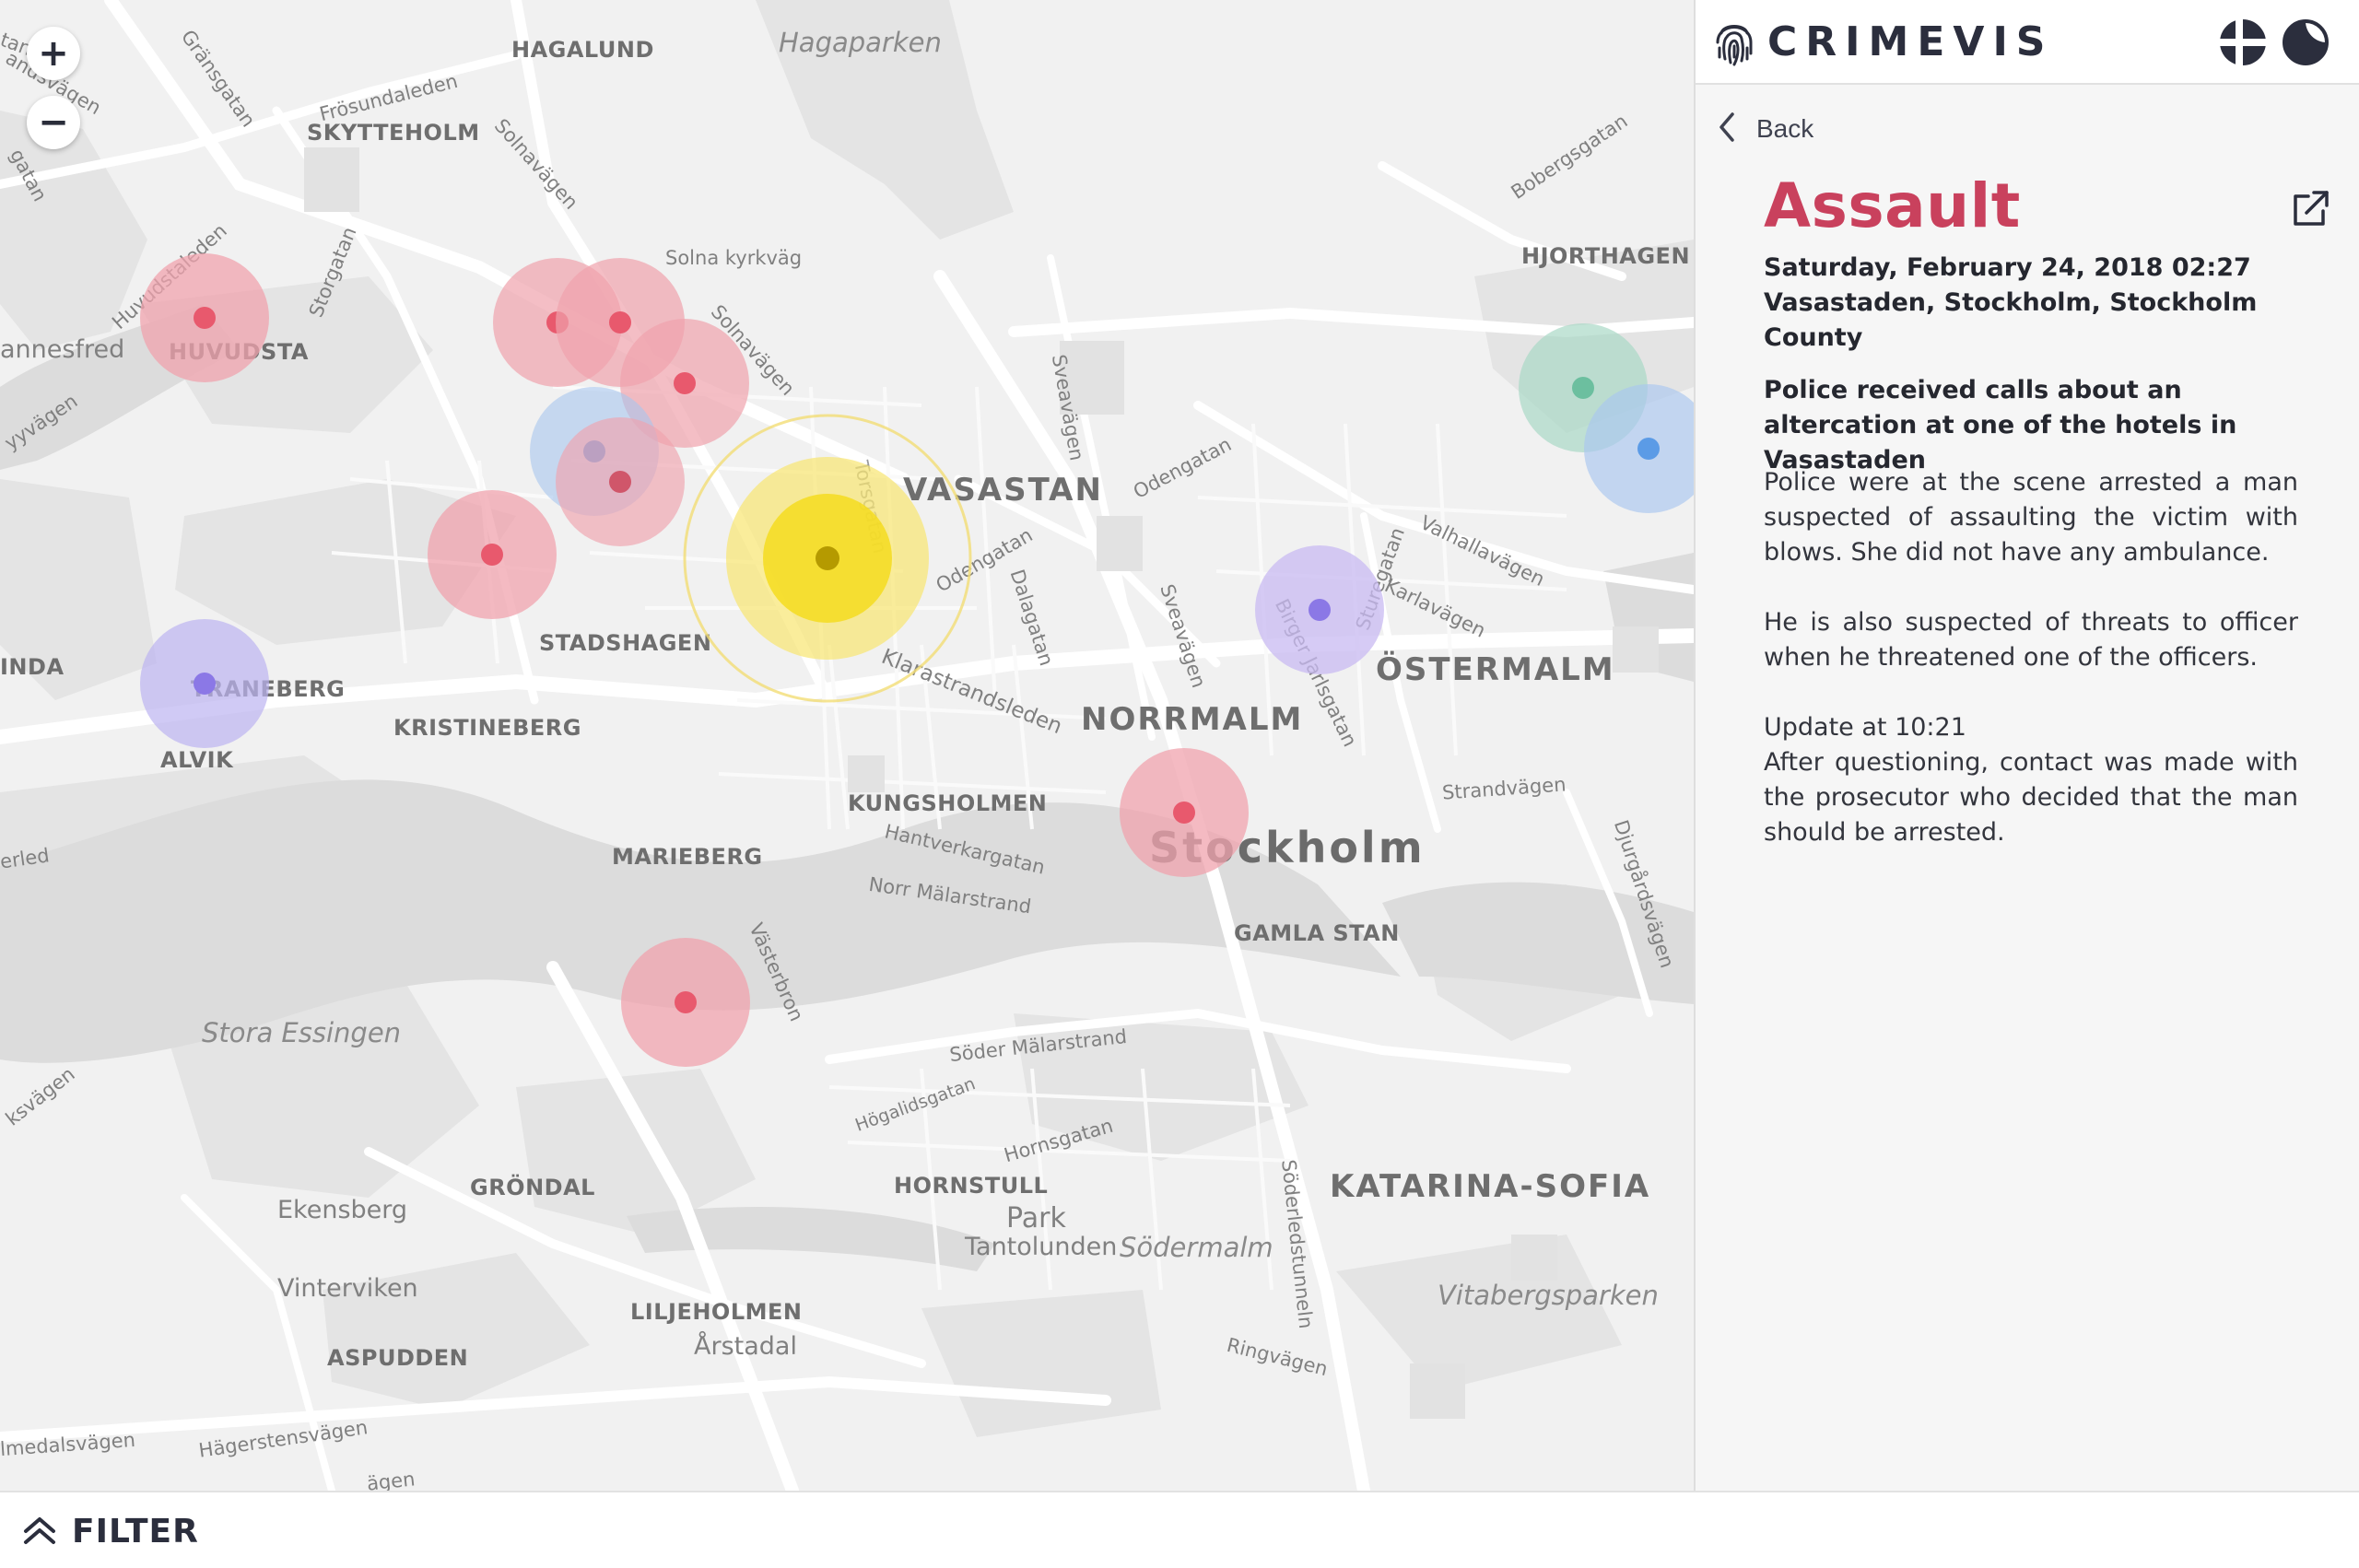  What do you see at coordinates (1892, 205) in the screenshot?
I see `crime-type-title: Assault` at bounding box center [1892, 205].